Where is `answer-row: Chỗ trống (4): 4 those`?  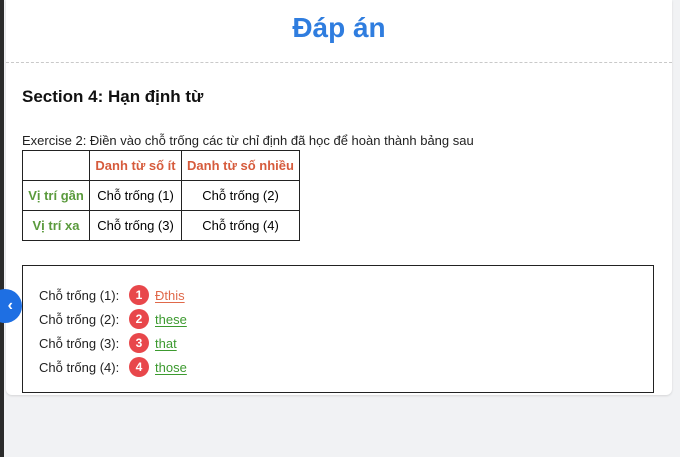 answer-row: Chỗ trống (4): 4 those is located at coordinates (113, 367).